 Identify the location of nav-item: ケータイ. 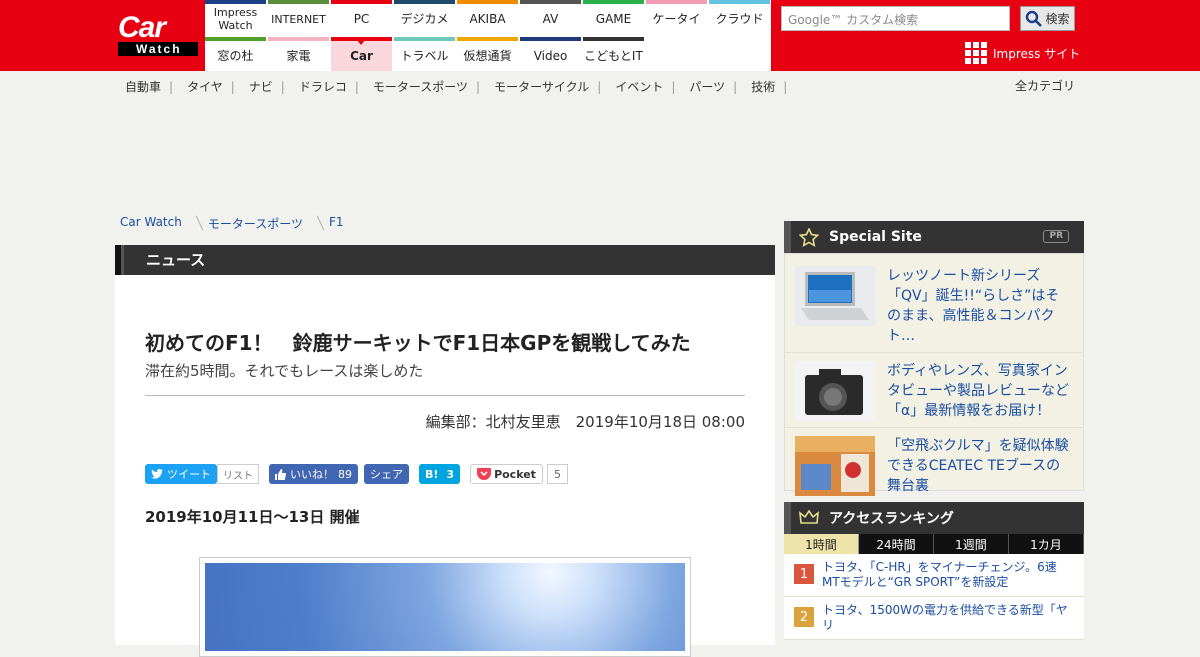
(676, 17).